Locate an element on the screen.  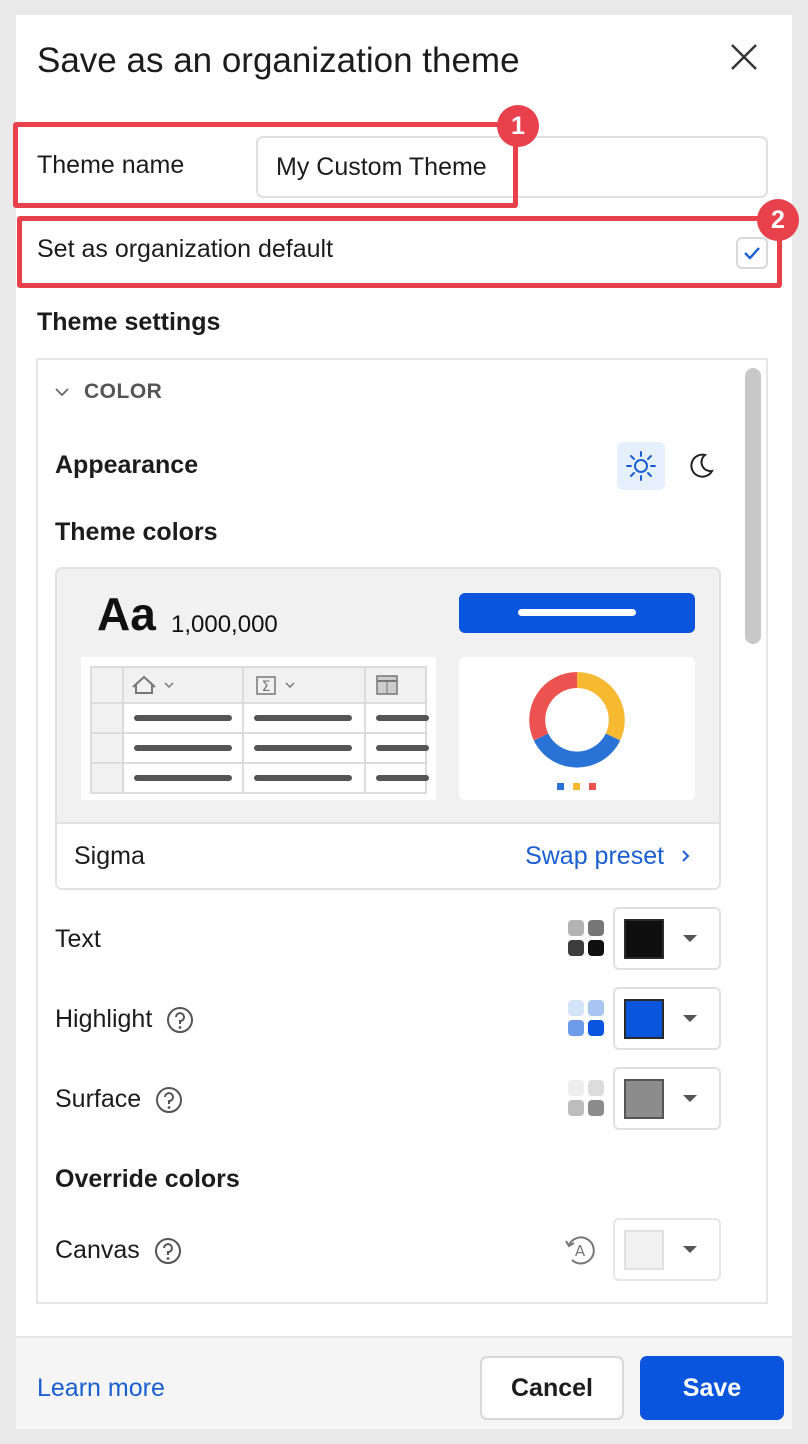
swap-preset-label: Swap preset is located at coordinates (595, 856).